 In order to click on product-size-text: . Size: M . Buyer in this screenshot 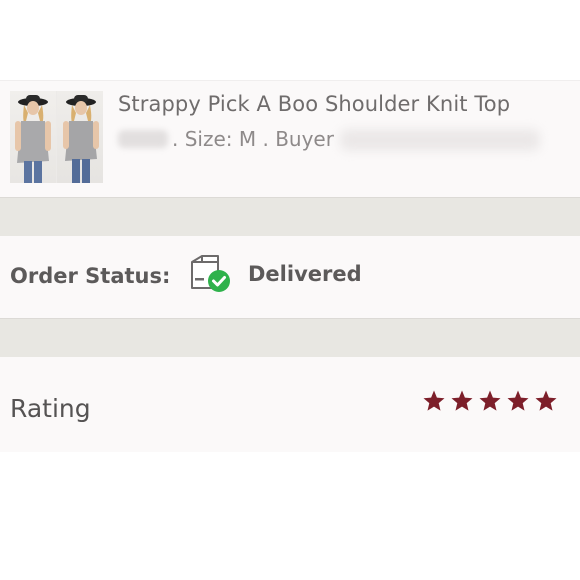, I will do `click(253, 139)`.